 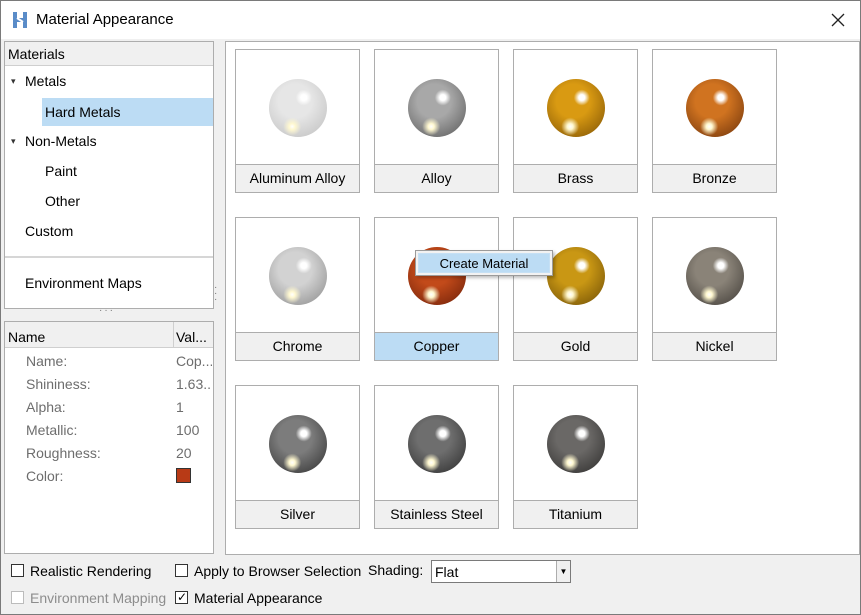 I want to click on material-tile: Copper, so click(x=436, y=289).